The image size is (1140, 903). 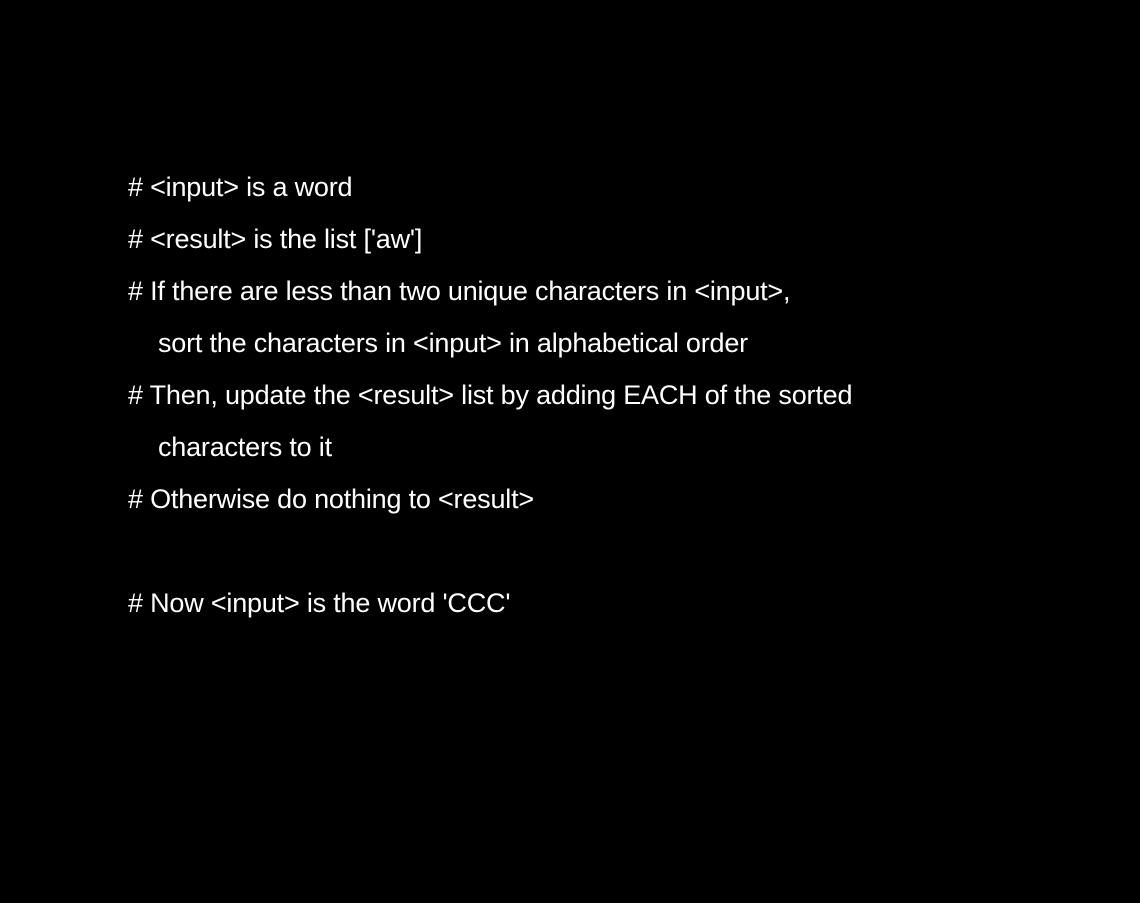 I want to click on comment-line-otherwise: # Otherwise do nothing to <result>, so click(x=331, y=499).